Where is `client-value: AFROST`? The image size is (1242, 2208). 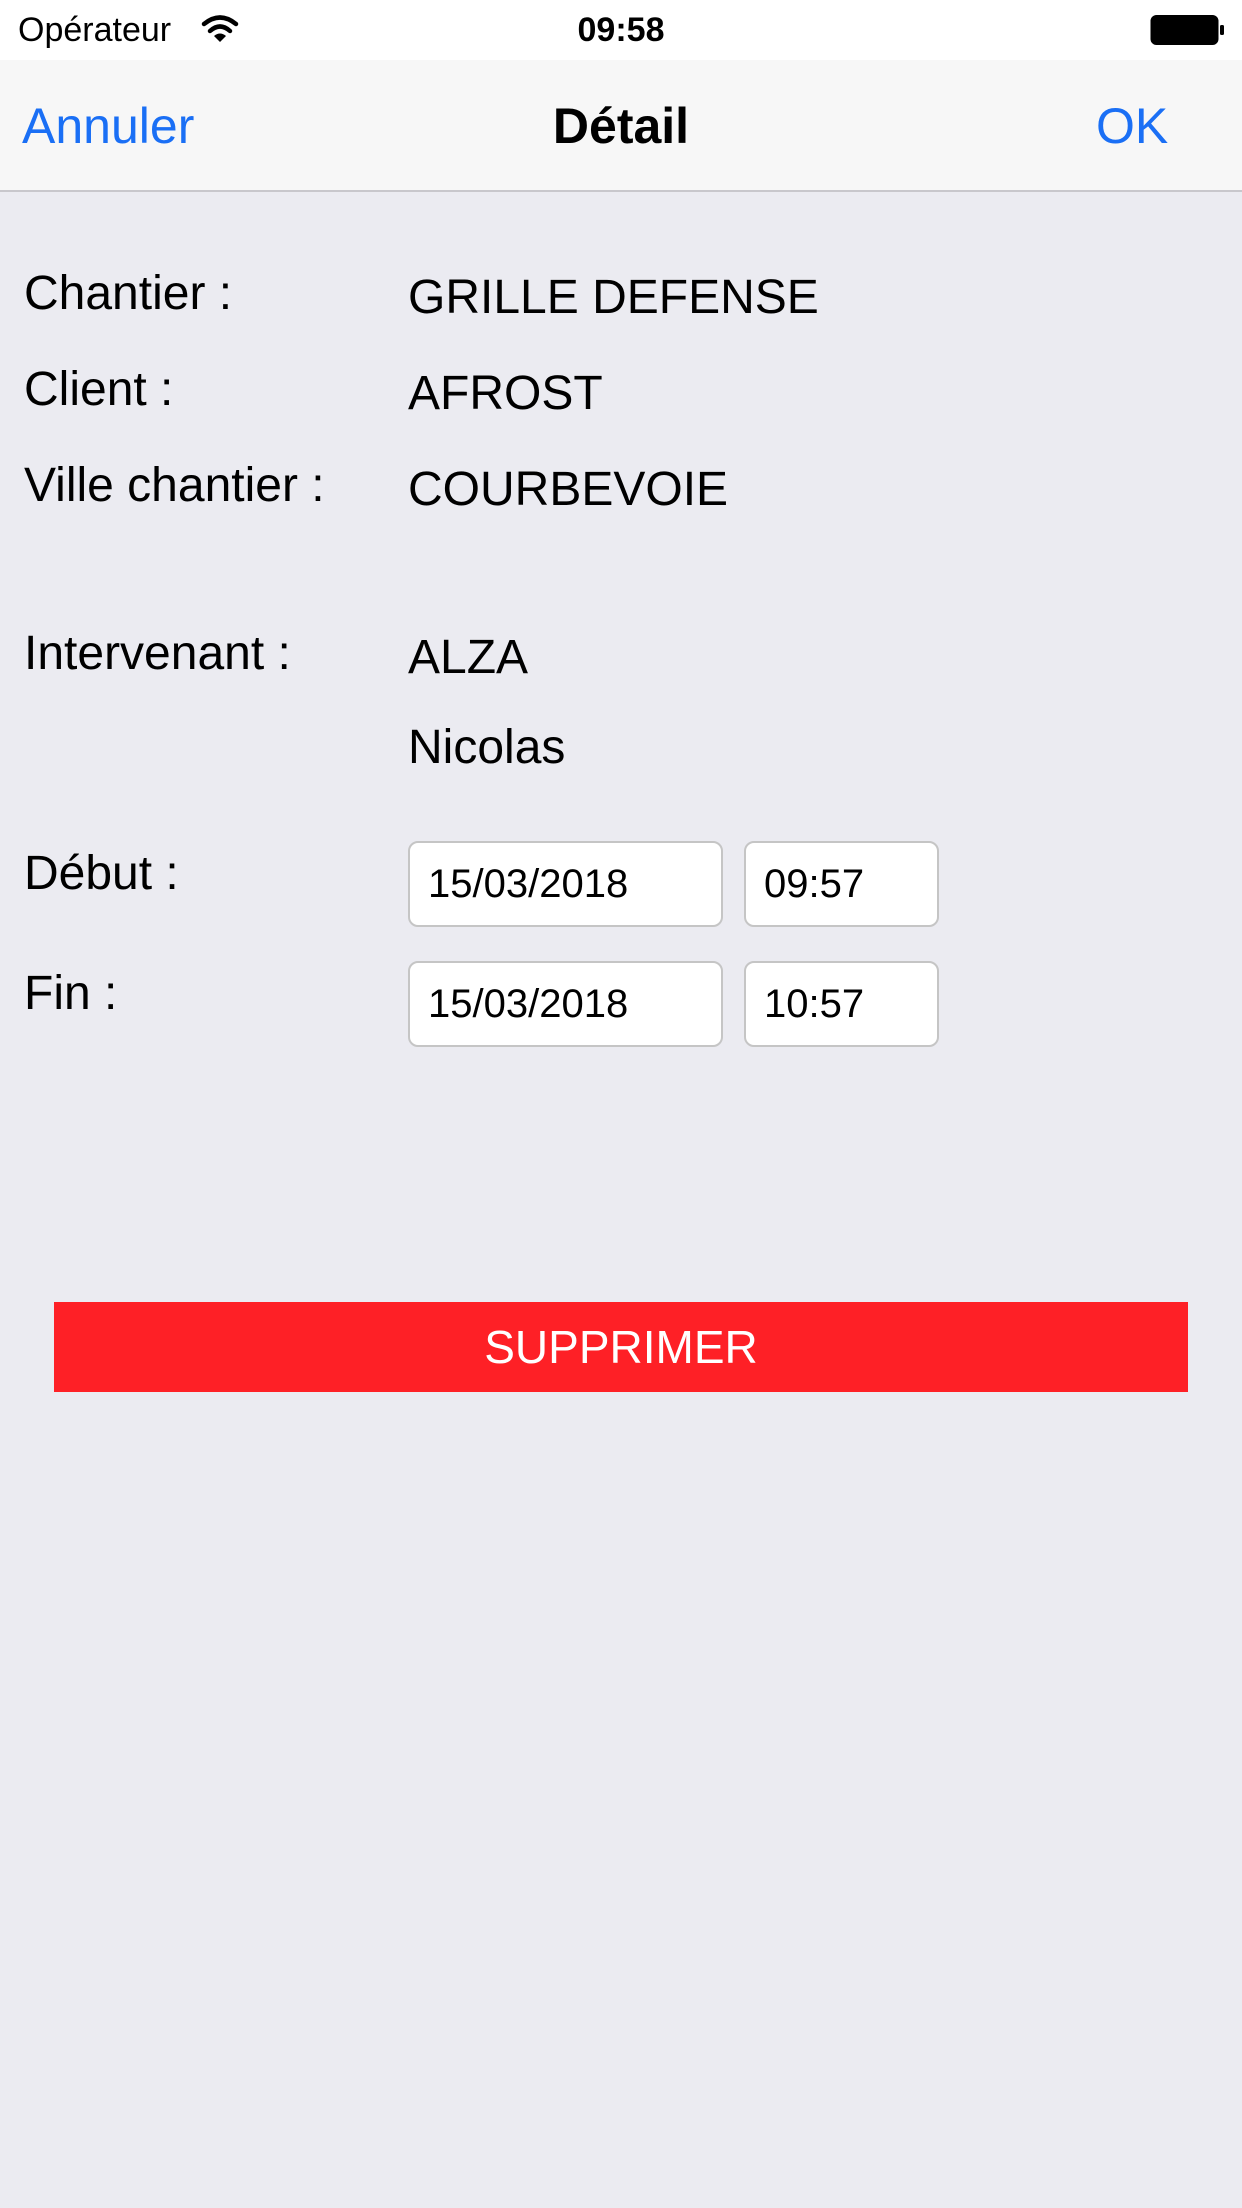 client-value: AFROST is located at coordinates (505, 393).